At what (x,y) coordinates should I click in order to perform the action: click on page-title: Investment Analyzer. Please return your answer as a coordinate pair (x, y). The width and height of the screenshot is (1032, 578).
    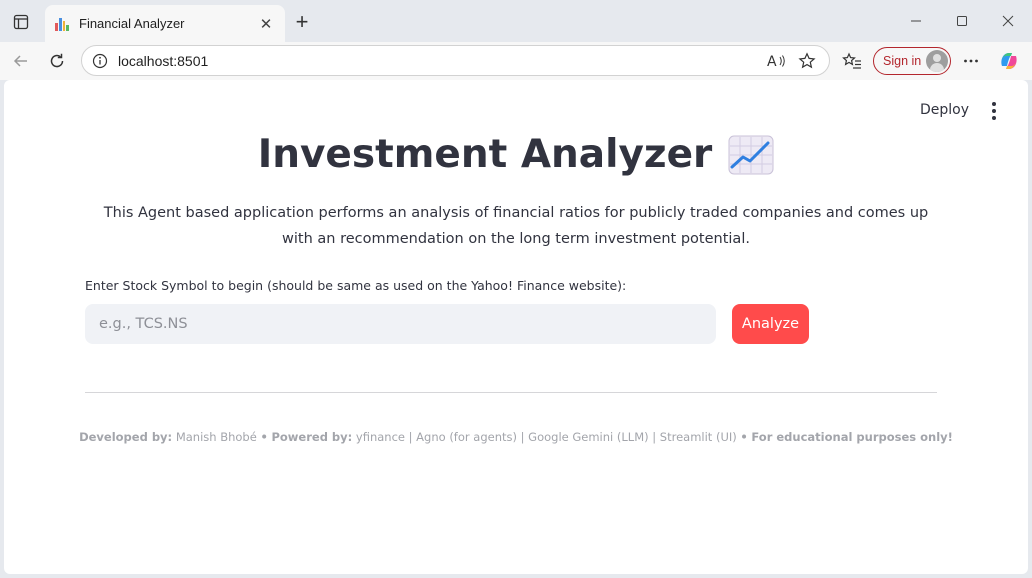
    Looking at the image, I should click on (516, 154).